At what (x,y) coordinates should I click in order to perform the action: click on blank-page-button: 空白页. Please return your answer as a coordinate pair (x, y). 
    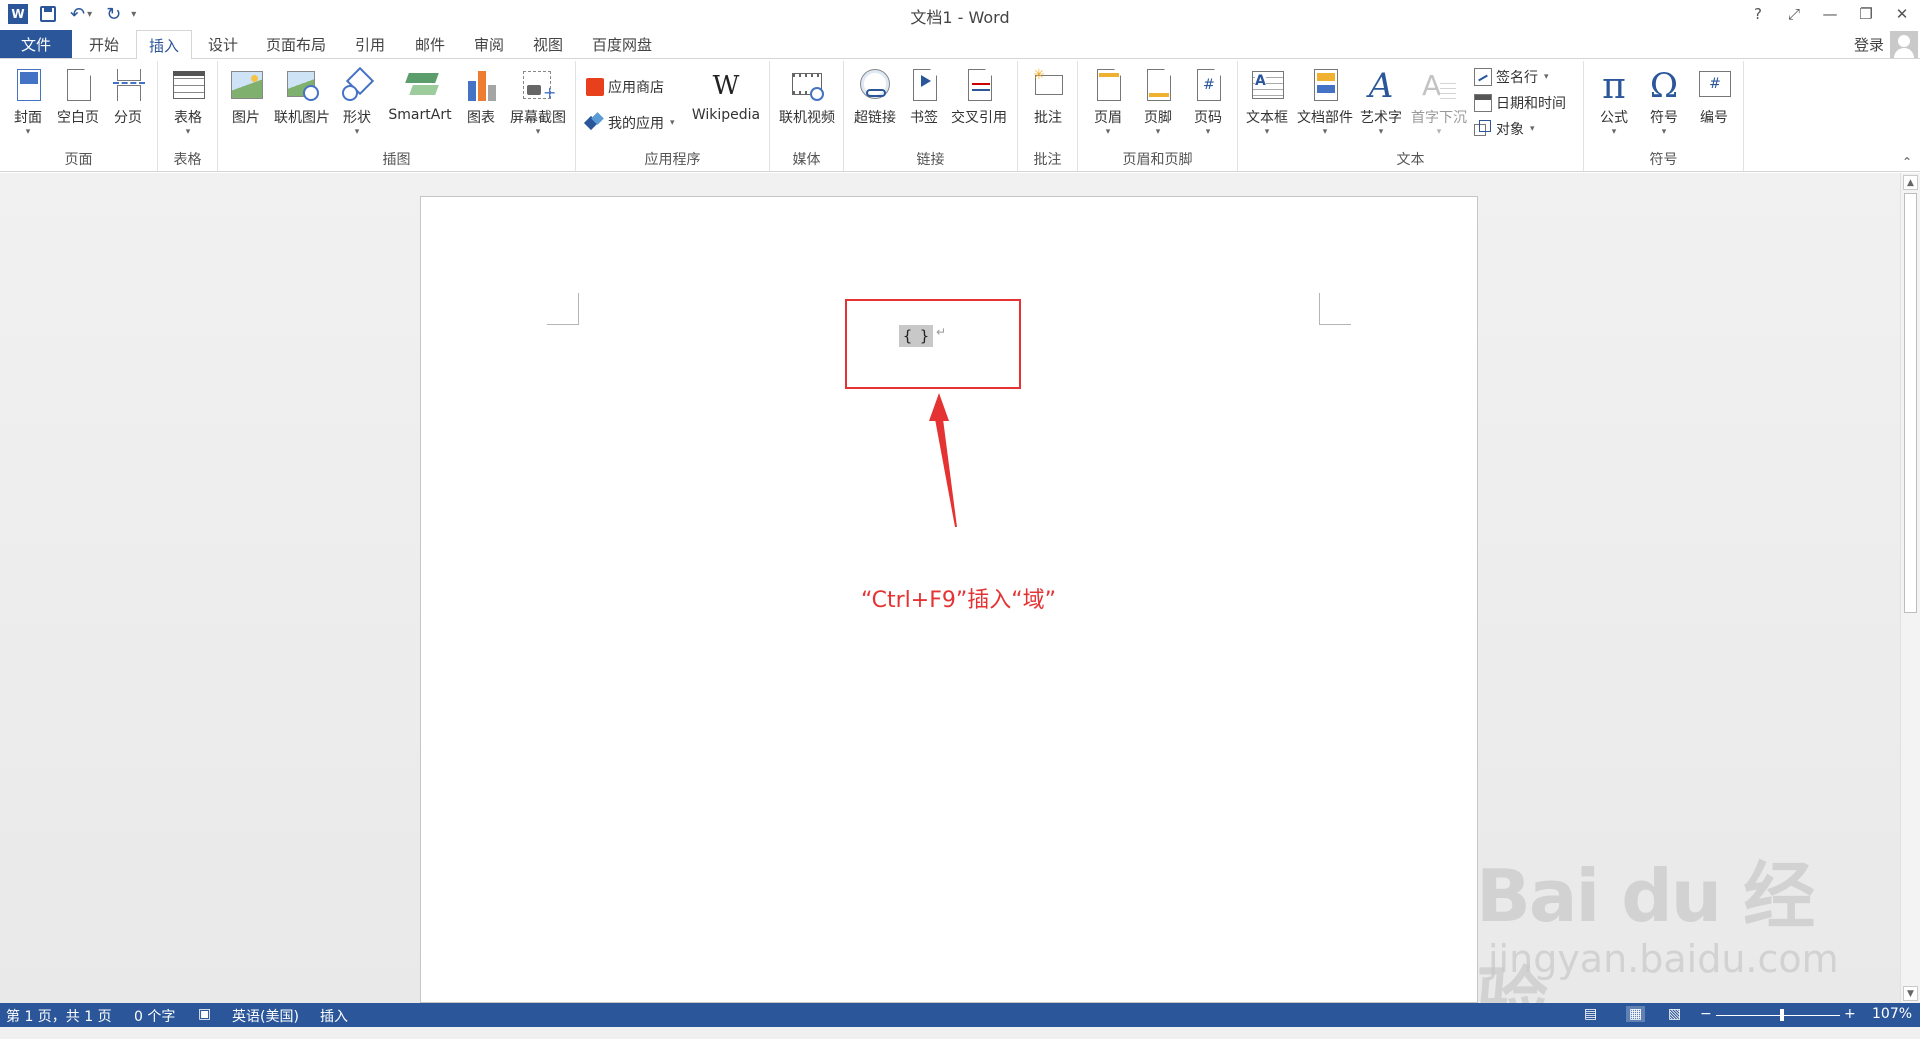
    Looking at the image, I should click on (78, 102).